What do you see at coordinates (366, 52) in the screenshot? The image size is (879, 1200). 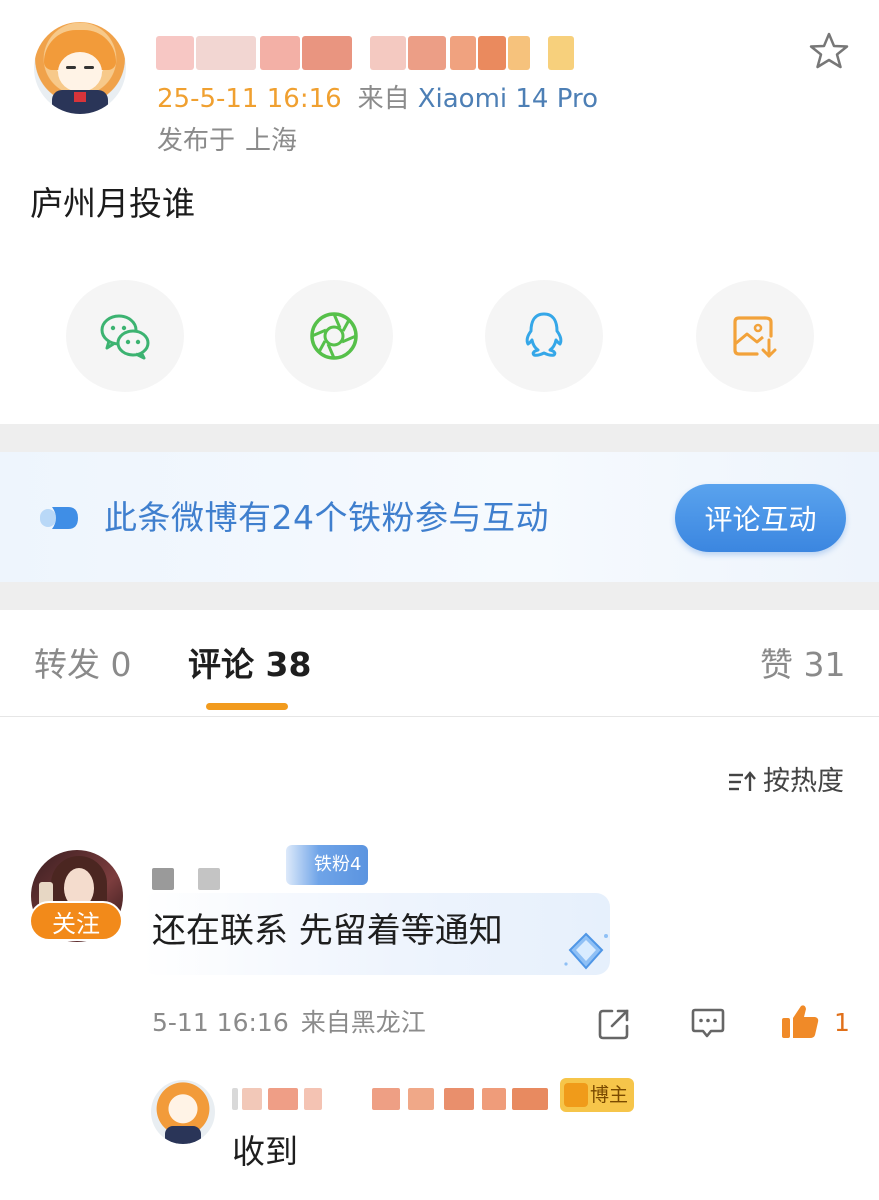 I see `post-author-name-redacted` at bounding box center [366, 52].